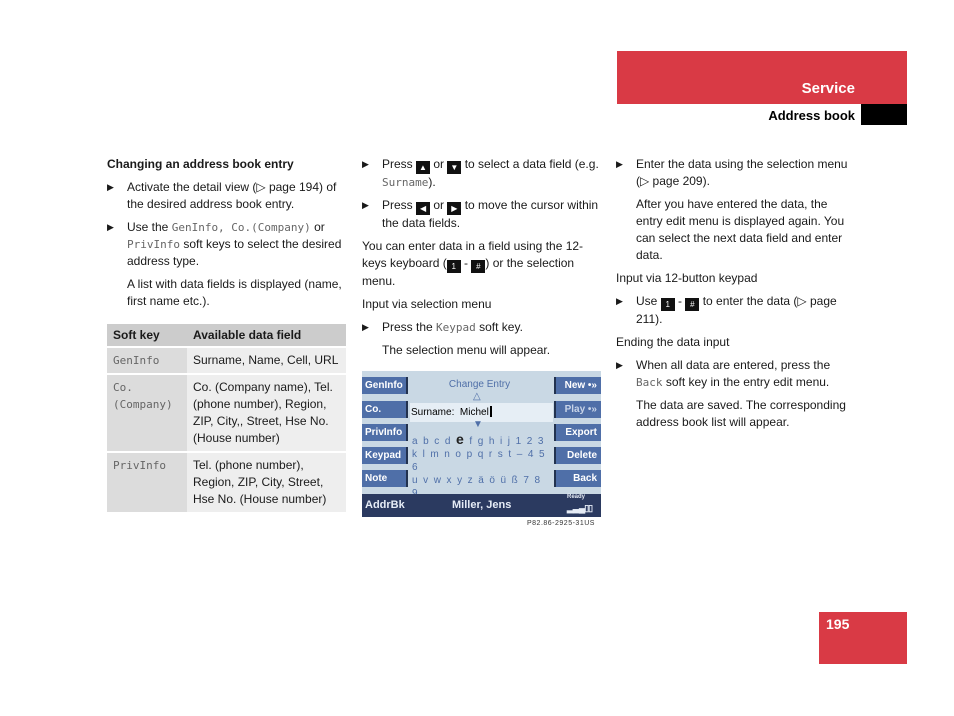 Image resolution: width=954 pixels, height=716 pixels. What do you see at coordinates (461, 439) in the screenshot?
I see `selected-char: e` at bounding box center [461, 439].